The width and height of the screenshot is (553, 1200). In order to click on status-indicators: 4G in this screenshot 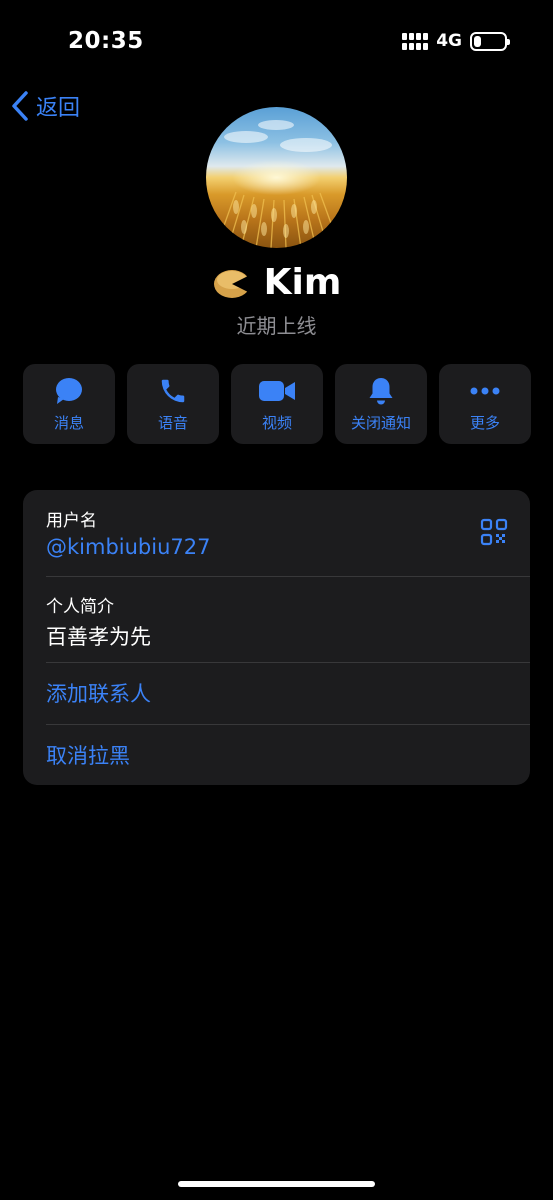, I will do `click(456, 41)`.